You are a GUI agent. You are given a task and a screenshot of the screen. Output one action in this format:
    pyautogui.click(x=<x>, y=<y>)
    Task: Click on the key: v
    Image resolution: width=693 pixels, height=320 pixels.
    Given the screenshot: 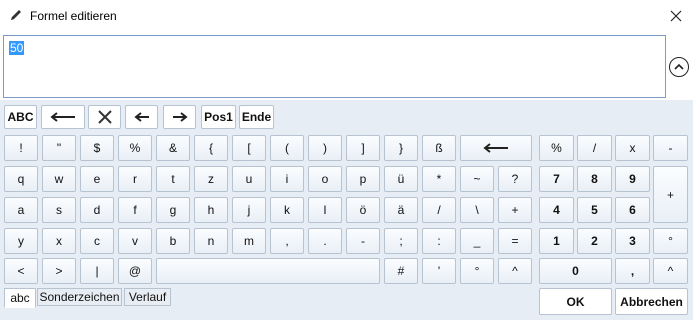 What is the action you would take?
    pyautogui.click(x=135, y=241)
    